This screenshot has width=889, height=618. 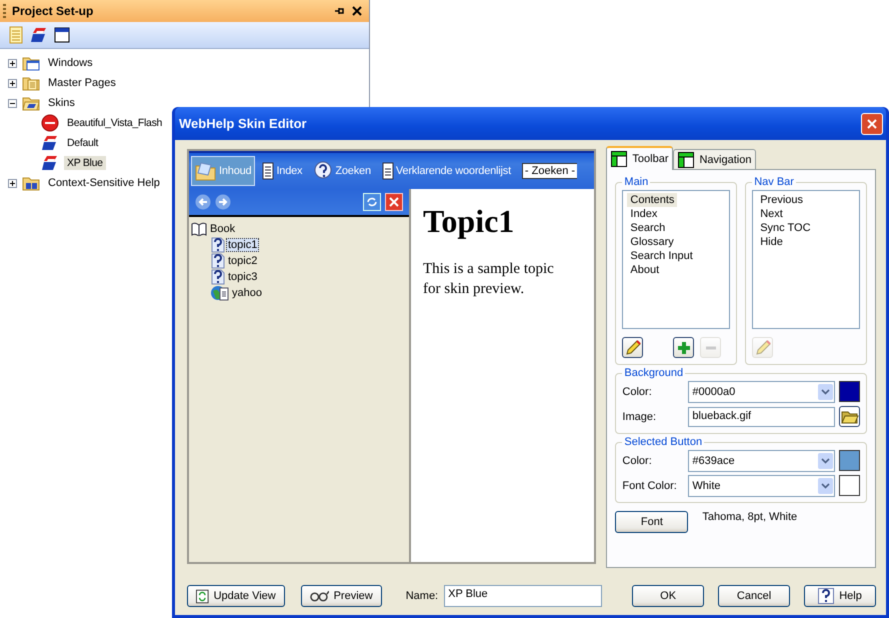 I want to click on window-icon, so click(x=62, y=35).